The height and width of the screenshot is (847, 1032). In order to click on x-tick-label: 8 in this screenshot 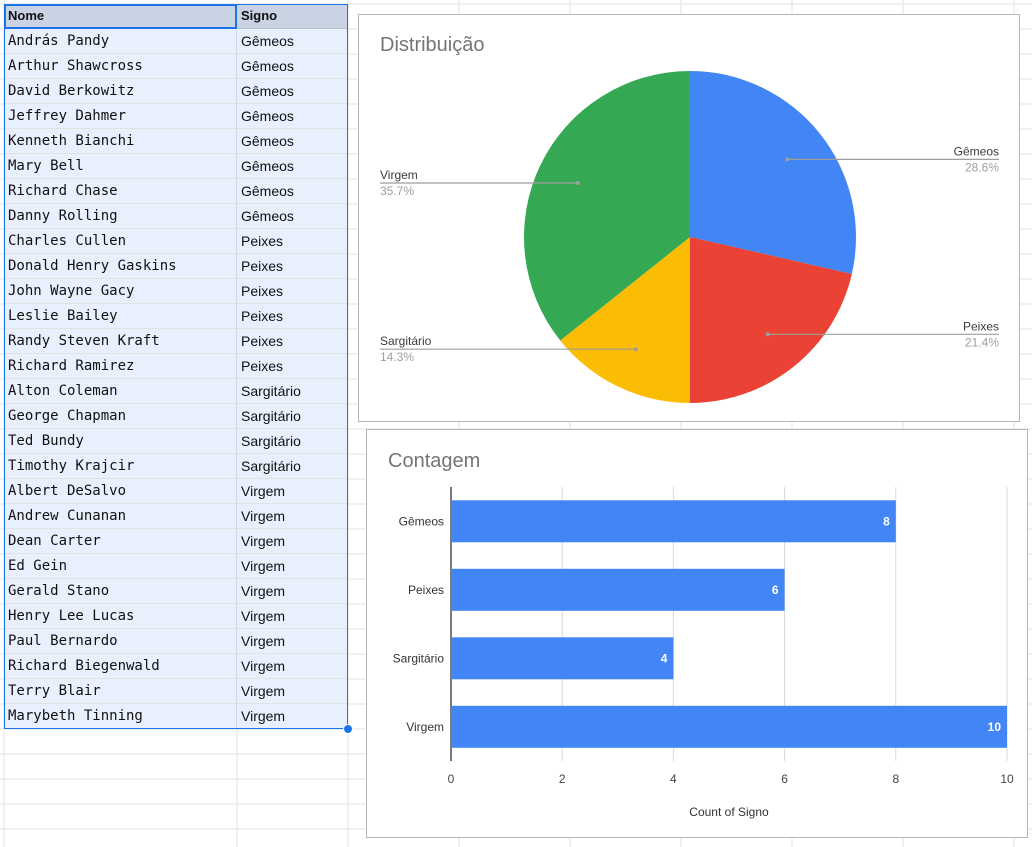, I will do `click(895, 779)`.